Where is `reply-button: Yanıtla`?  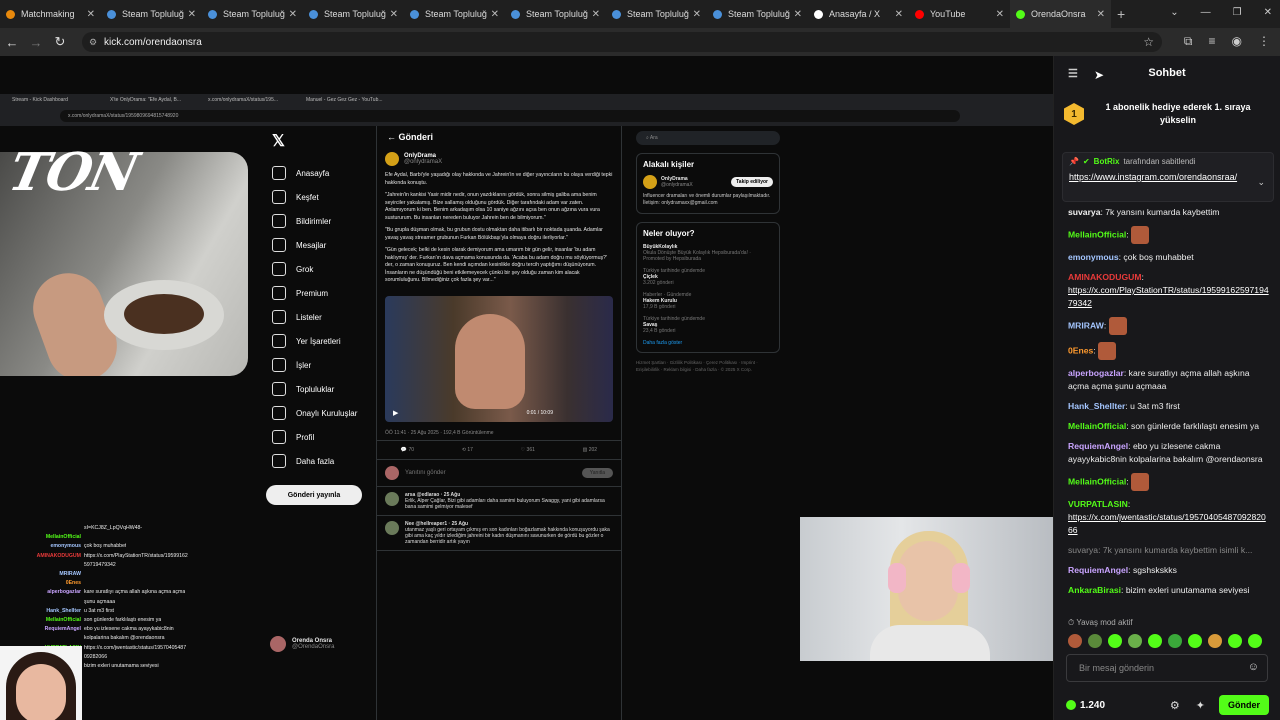
reply-button: Yanıtla is located at coordinates (597, 472).